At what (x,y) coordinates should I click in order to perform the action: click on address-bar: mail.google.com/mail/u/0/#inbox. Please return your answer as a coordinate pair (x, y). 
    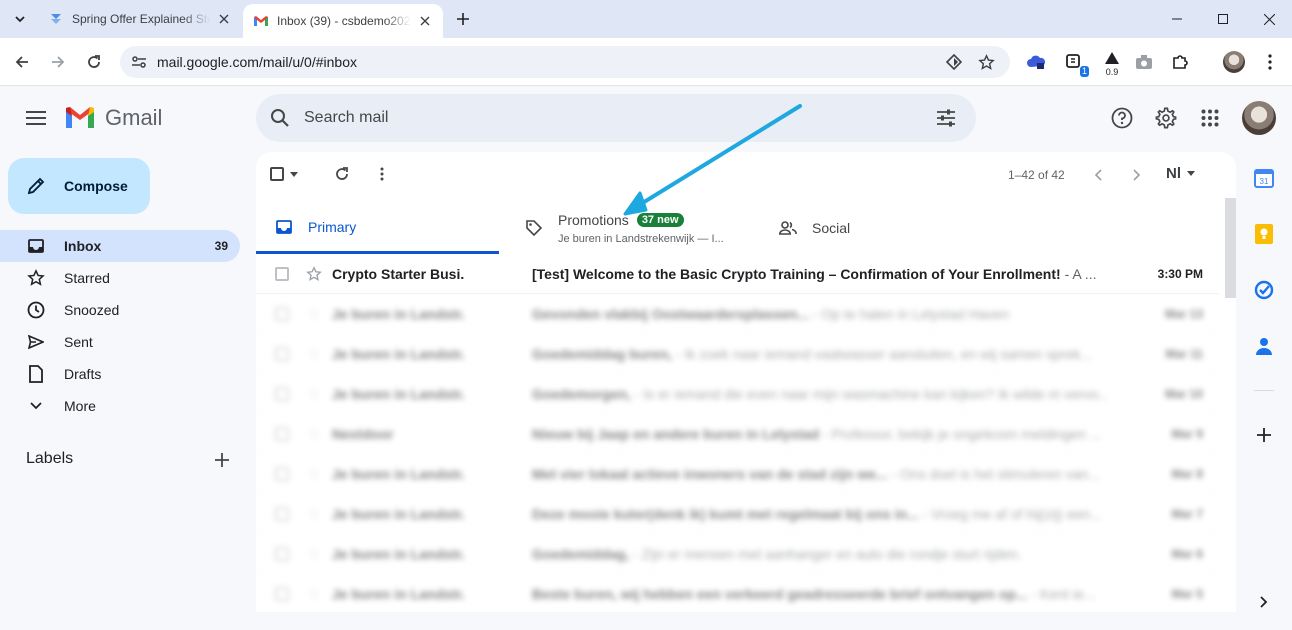
    Looking at the image, I should click on (565, 62).